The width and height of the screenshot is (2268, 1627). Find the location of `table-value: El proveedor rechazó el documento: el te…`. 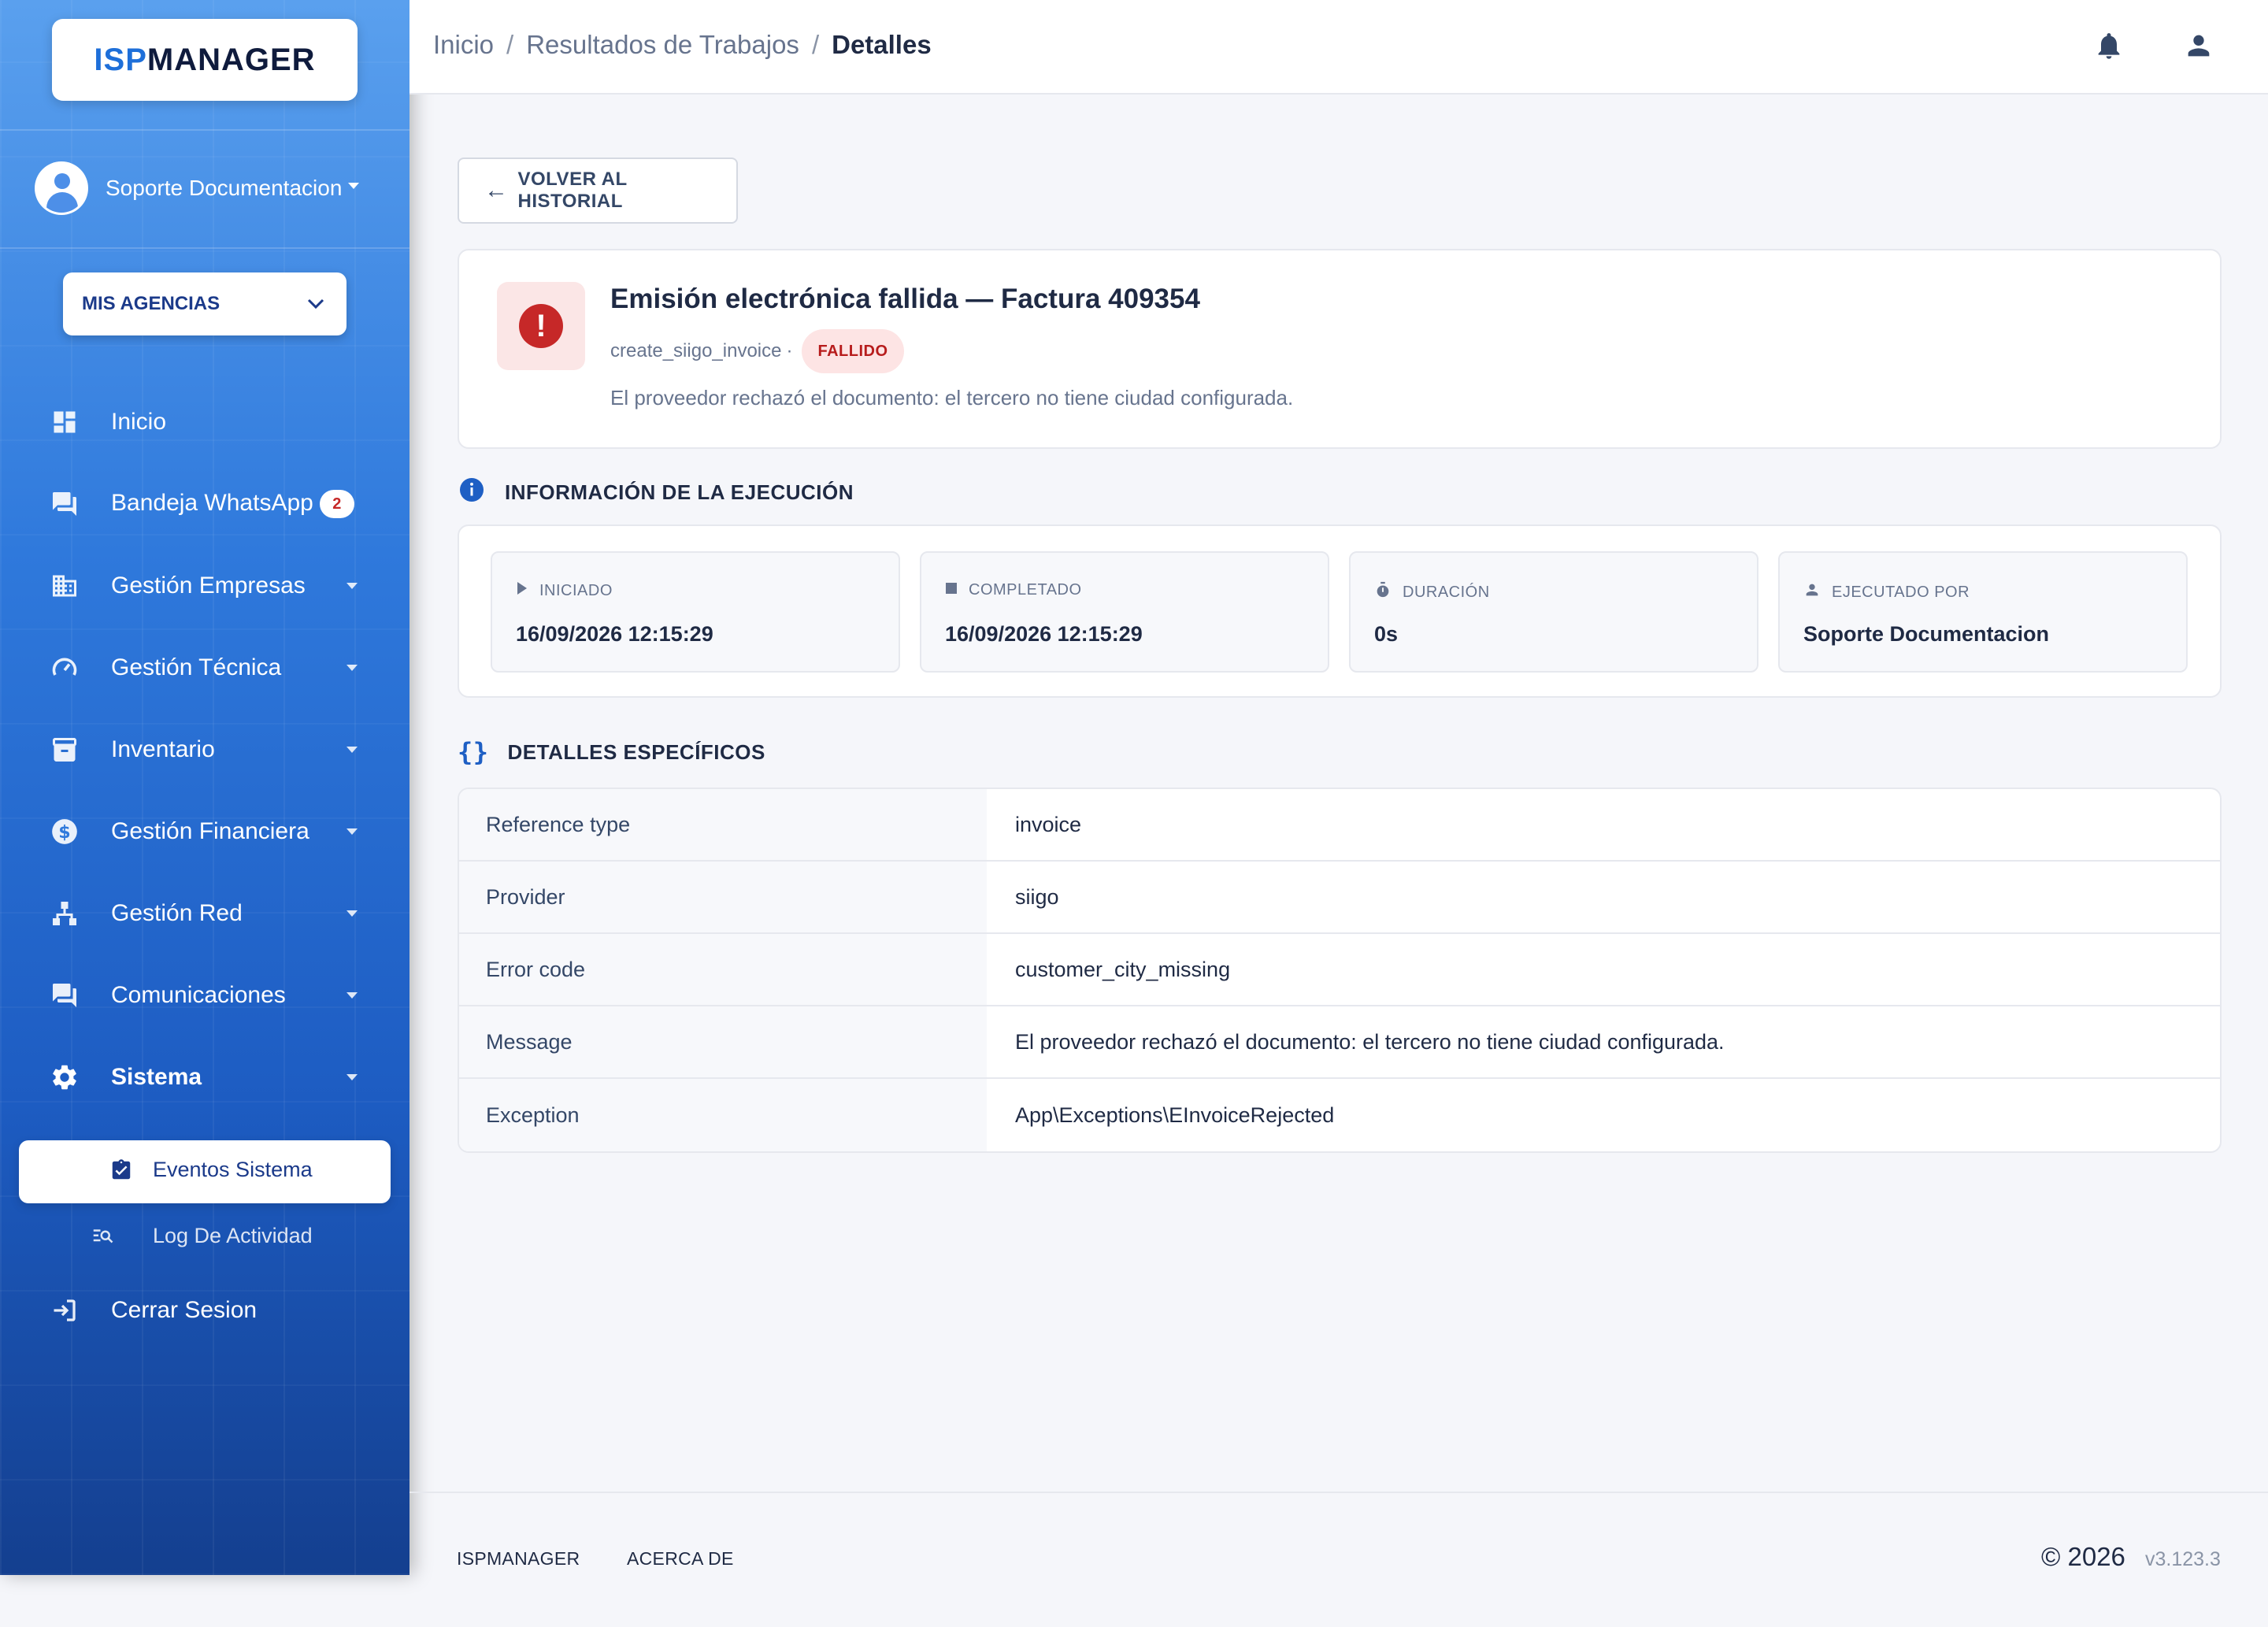

table-value: El proveedor rechazó el documento: el te… is located at coordinates (1370, 1041).